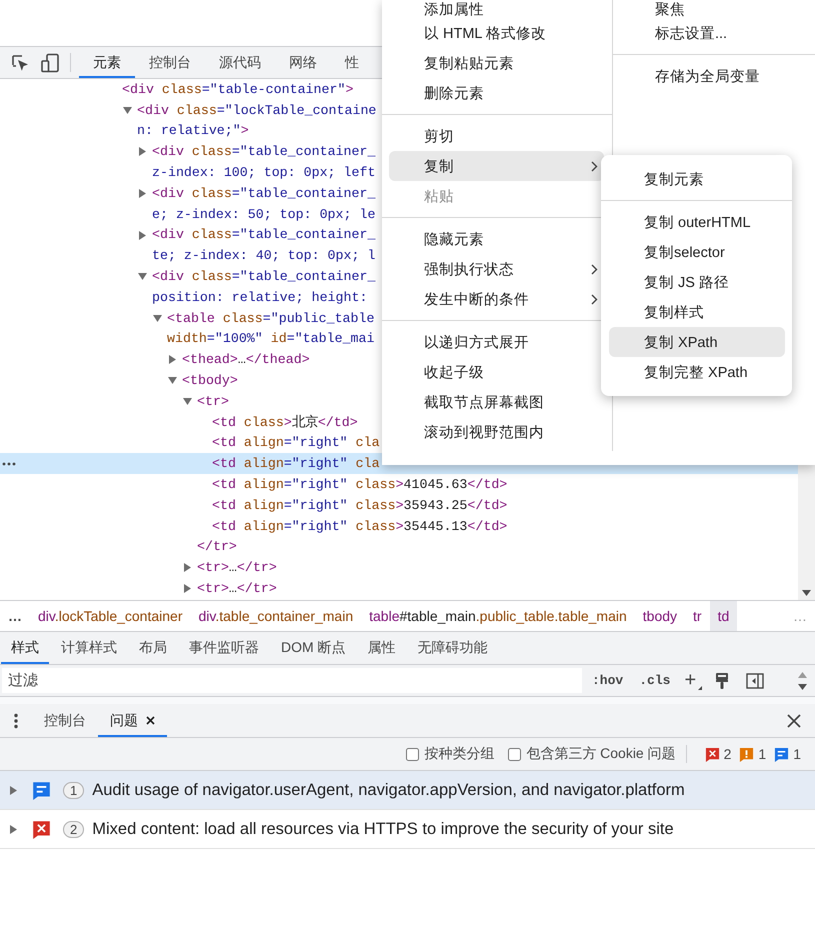 The image size is (815, 931). What do you see at coordinates (496, 166) in the screenshot?
I see `menu-item: 复制` at bounding box center [496, 166].